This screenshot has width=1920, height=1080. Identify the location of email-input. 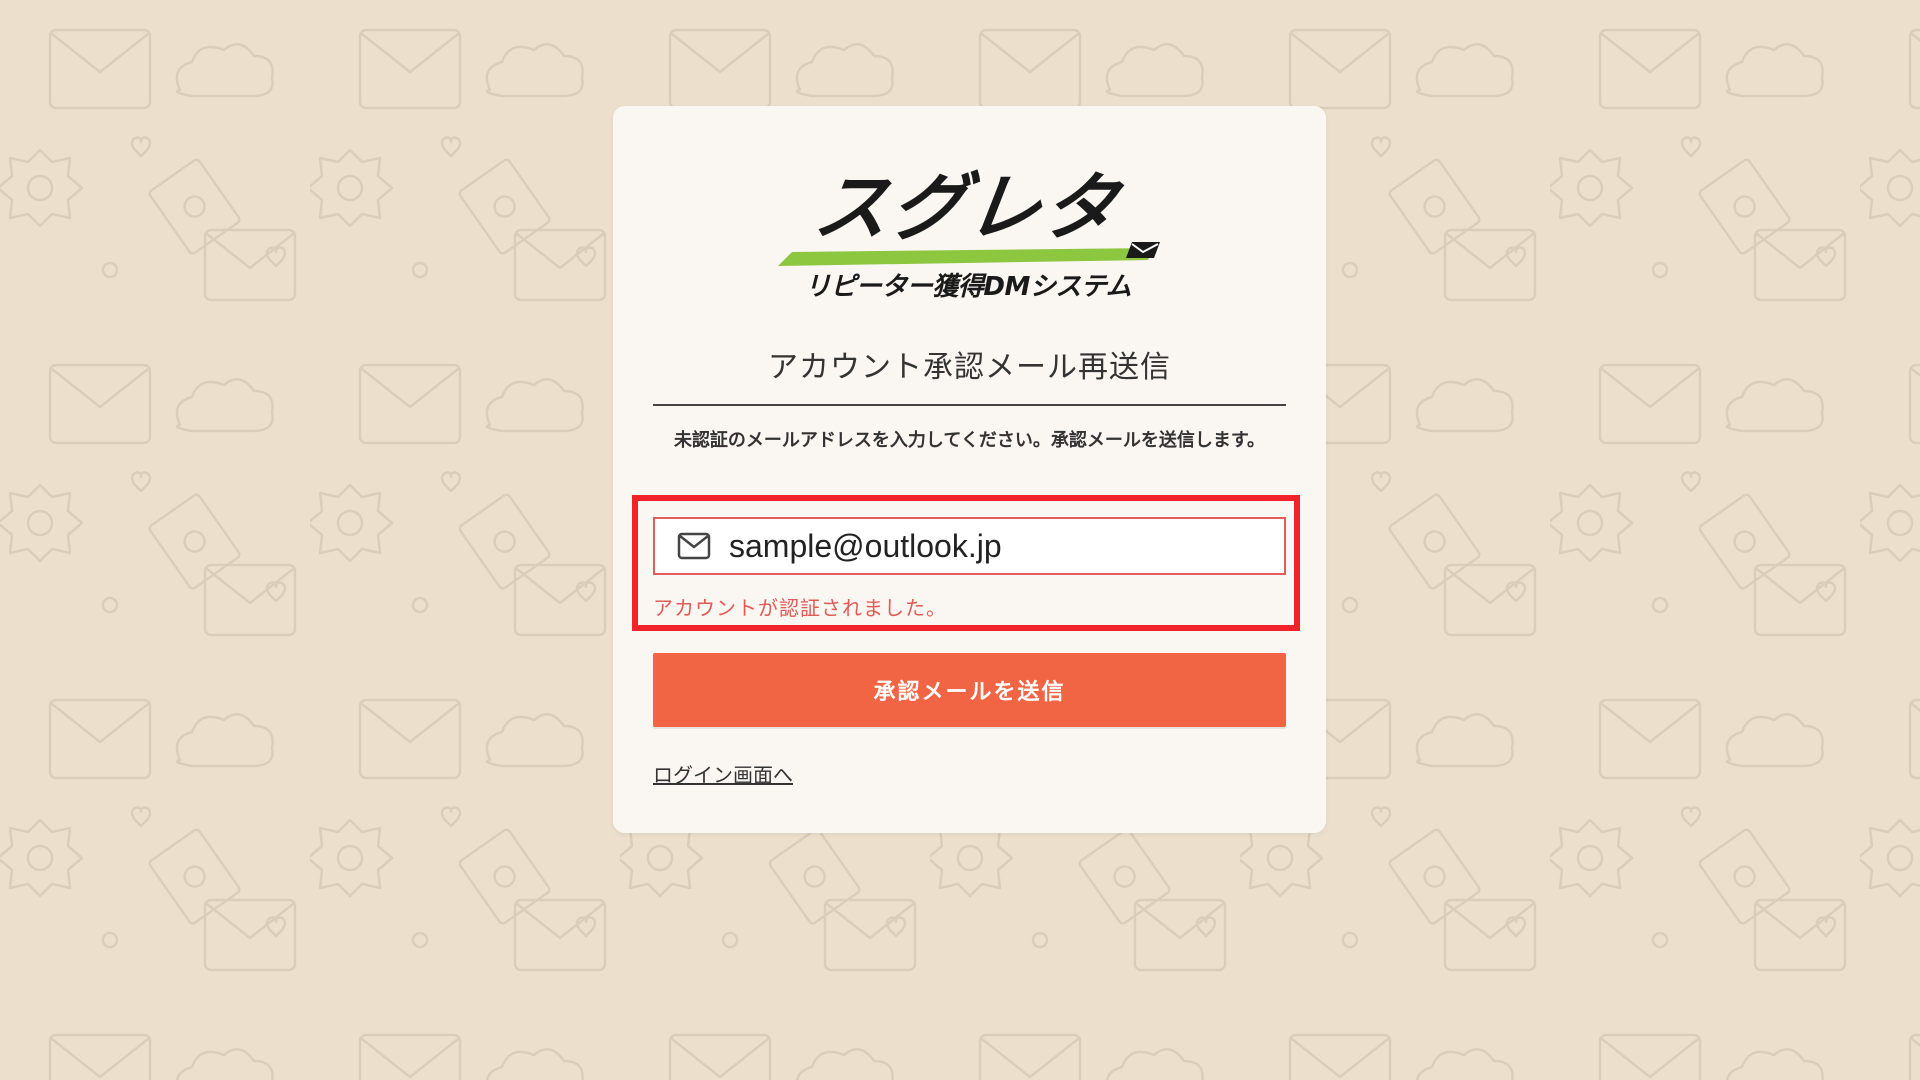
(999, 546).